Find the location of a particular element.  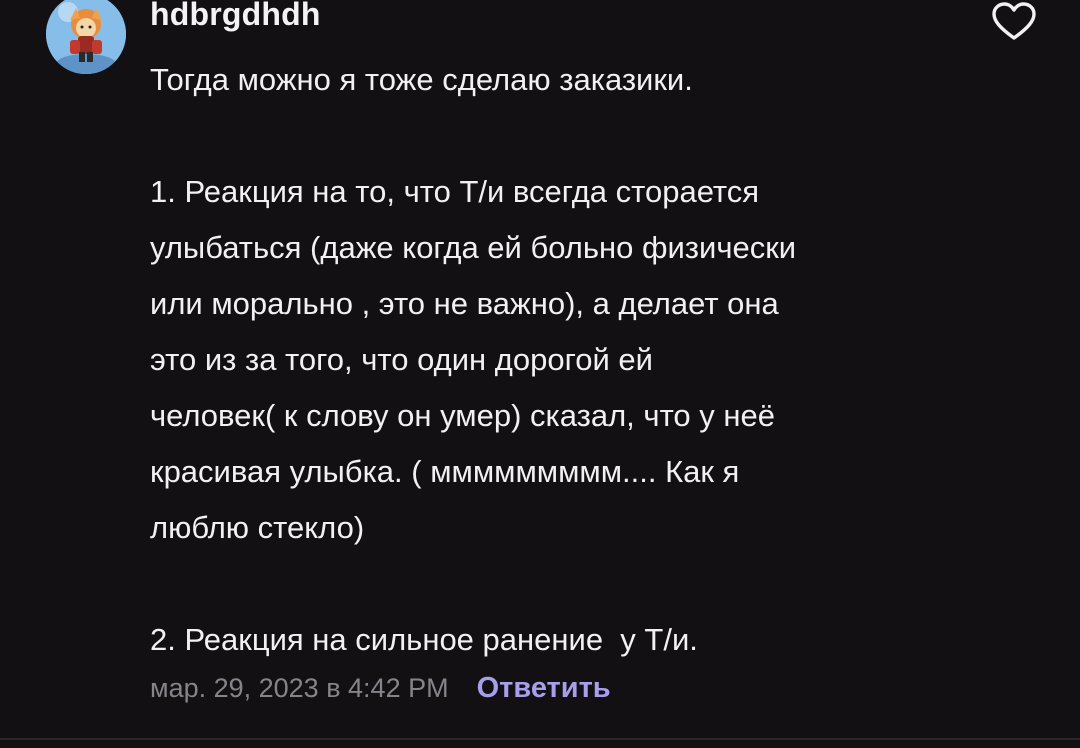

heart-outline-icon is located at coordinates (1014, 22).